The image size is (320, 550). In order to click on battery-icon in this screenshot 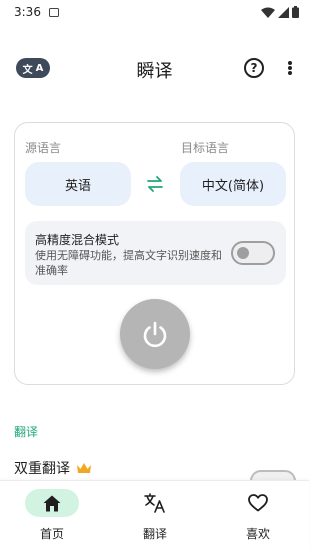, I will do `click(295, 12)`.